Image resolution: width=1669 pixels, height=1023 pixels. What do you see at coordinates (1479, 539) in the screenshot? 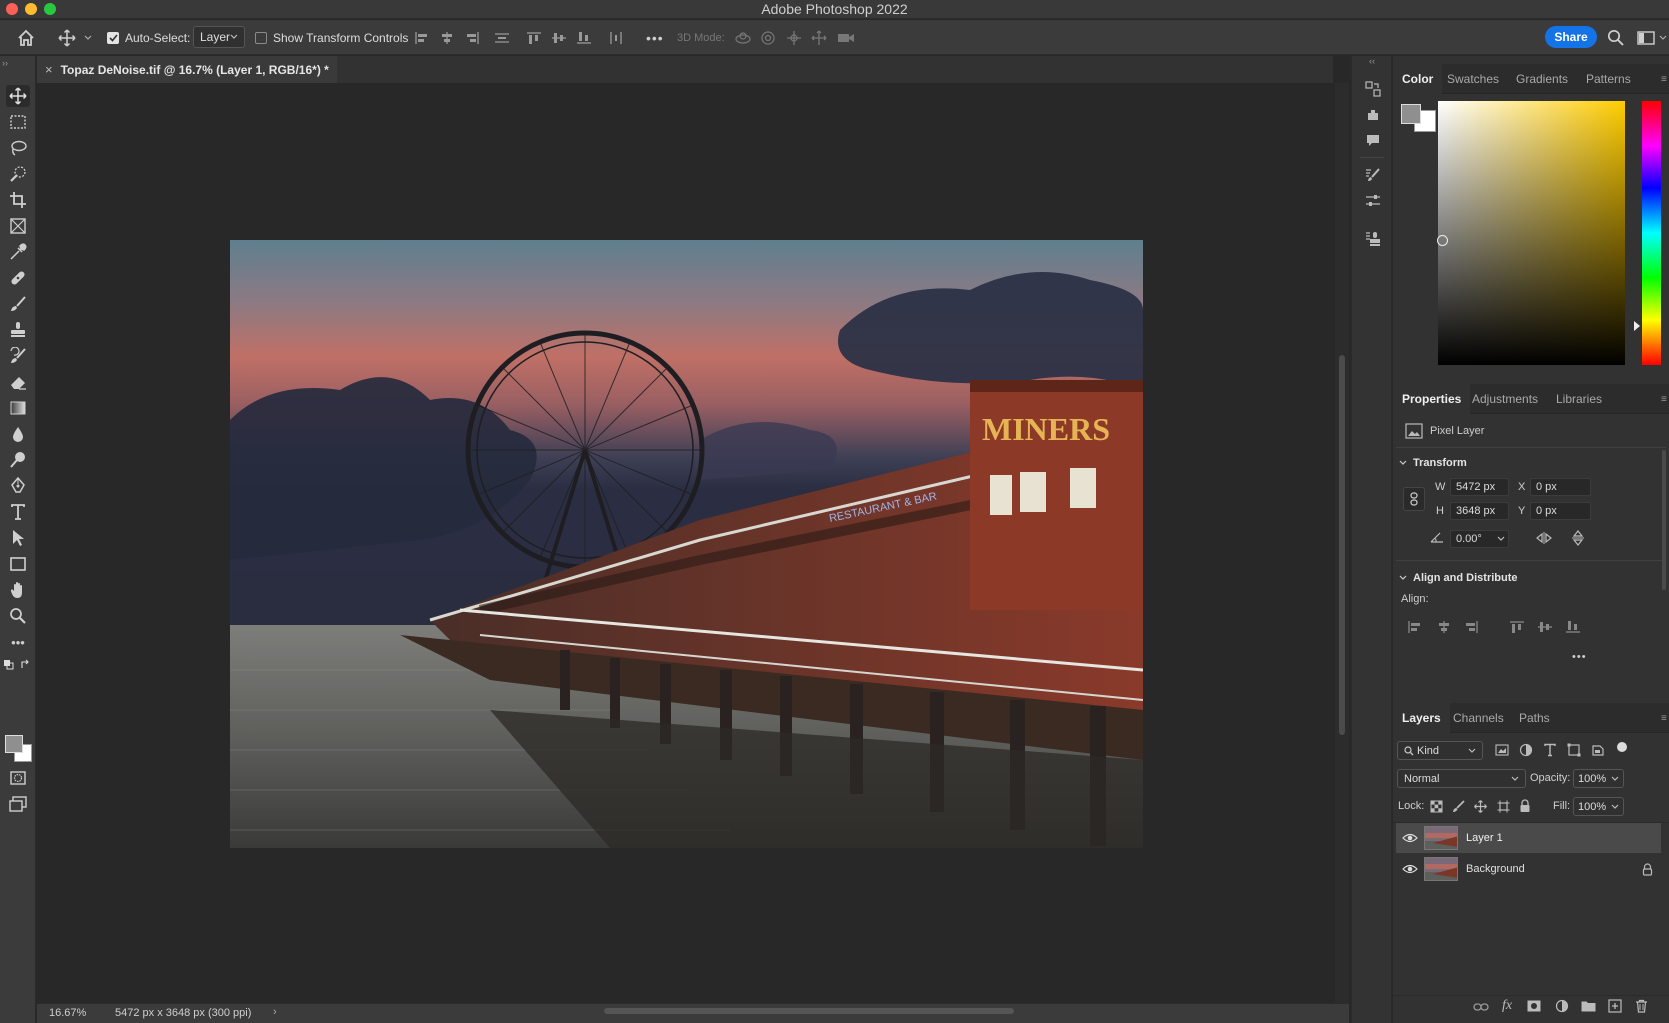
I see `angle-field: 0.00°` at bounding box center [1479, 539].